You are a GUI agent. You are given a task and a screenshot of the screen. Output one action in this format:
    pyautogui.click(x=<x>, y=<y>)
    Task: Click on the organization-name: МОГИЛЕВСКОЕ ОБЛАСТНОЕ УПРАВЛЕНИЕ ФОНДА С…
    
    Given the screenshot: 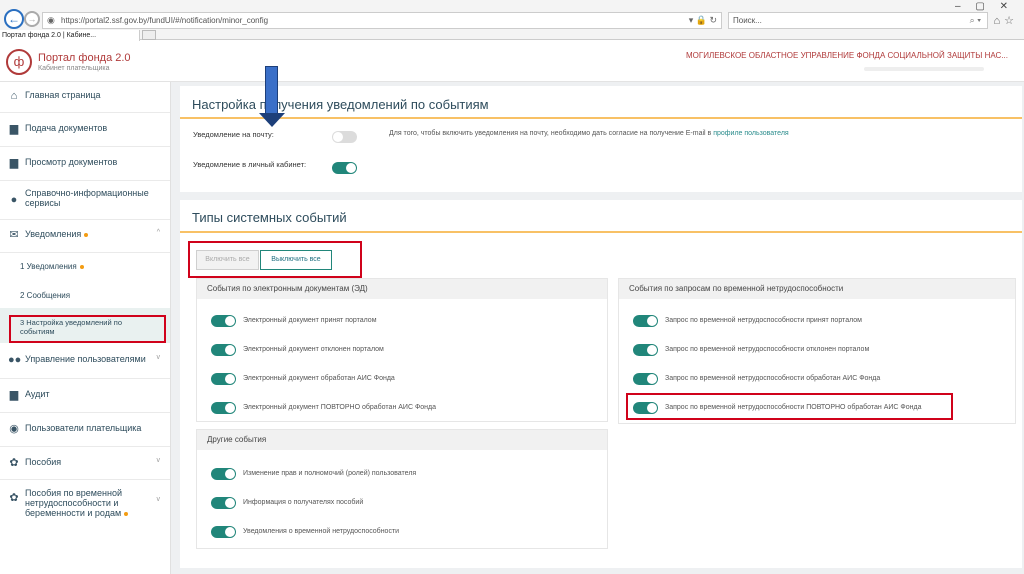 What is the action you would take?
    pyautogui.click(x=847, y=55)
    